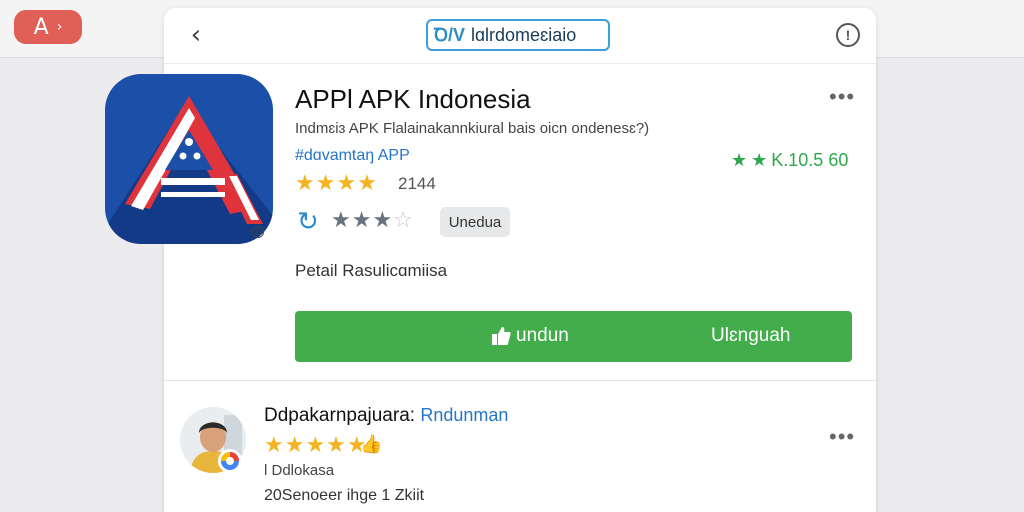 The height and width of the screenshot is (512, 1024). Describe the element at coordinates (848, 35) in the screenshot. I see `info-icon: !` at that location.